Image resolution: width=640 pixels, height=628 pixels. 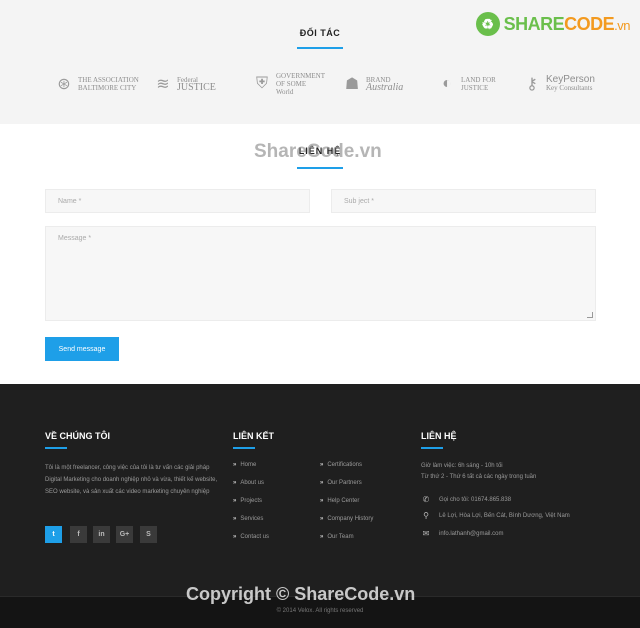 I want to click on sharecode-logo-text: SHARECODE.vn, so click(x=567, y=24).